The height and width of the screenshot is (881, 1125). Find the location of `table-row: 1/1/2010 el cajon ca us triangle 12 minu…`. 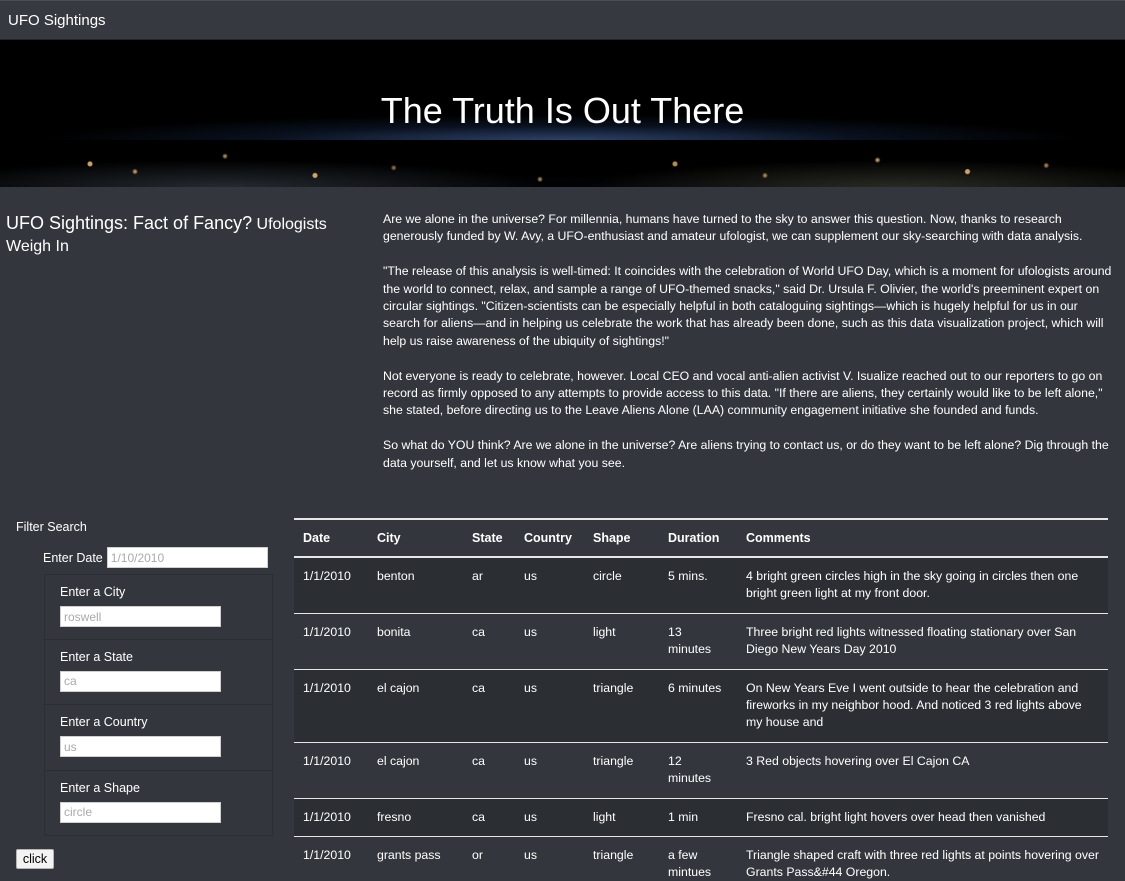

table-row: 1/1/2010 el cajon ca us triangle 12 minu… is located at coordinates (701, 770).